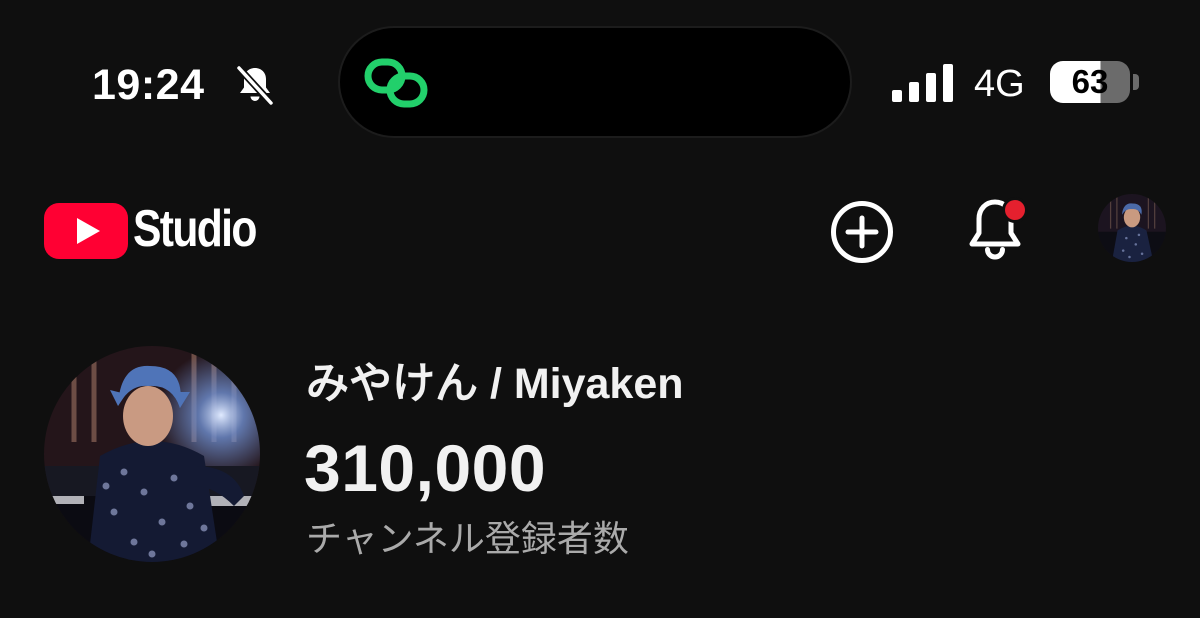 The image size is (1200, 618). I want to click on channel-name: みやけん / Miyaken, so click(495, 384).